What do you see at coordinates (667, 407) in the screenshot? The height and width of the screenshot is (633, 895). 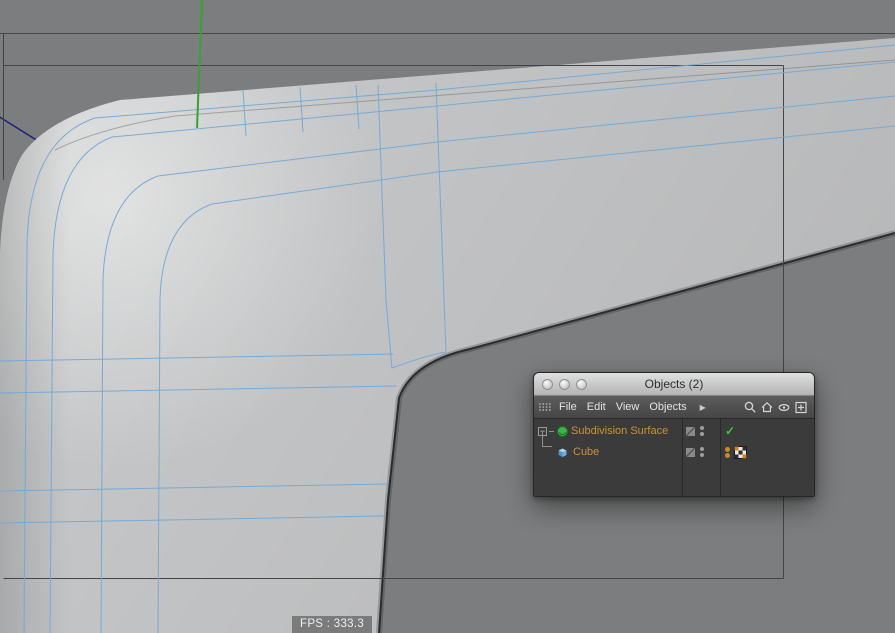 I see `menu-objects: Objects` at bounding box center [667, 407].